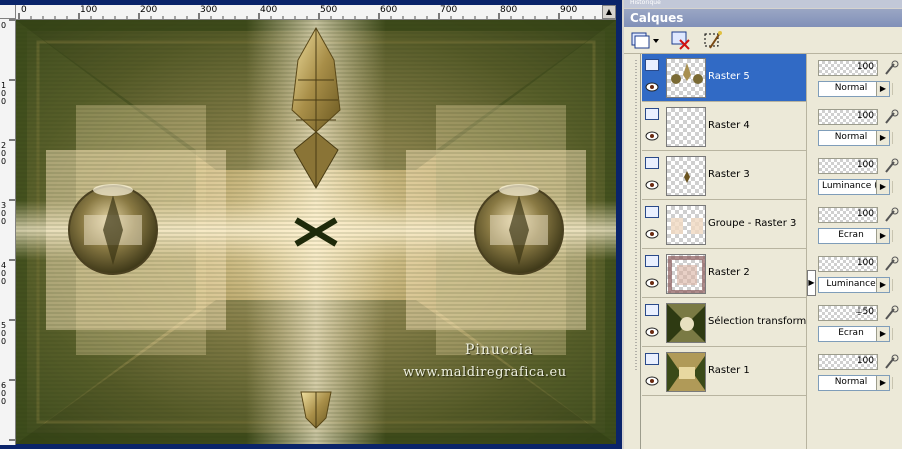 Image resolution: width=902 pixels, height=449 pixels. I want to click on new-layer-button, so click(645, 40).